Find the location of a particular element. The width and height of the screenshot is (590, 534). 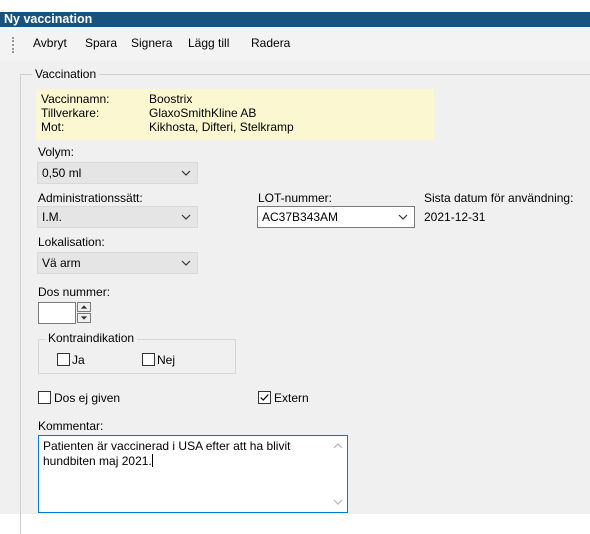

contraindication-no-label: Nej is located at coordinates (166, 360).